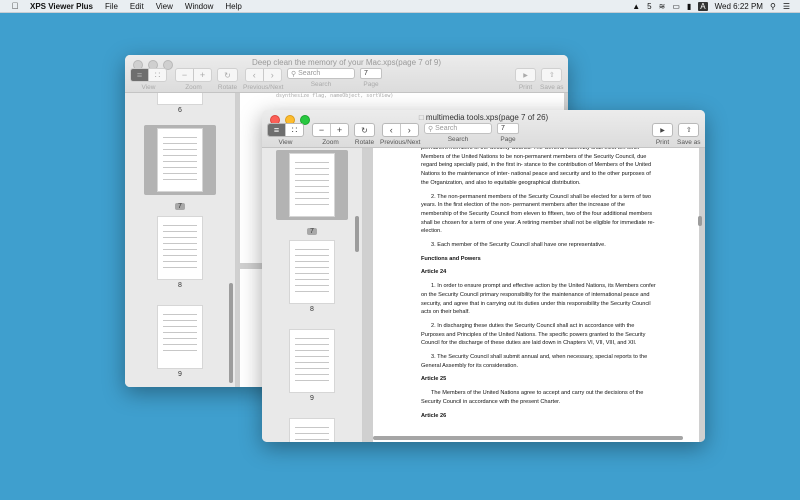 The height and width of the screenshot is (500, 800). Describe the element at coordinates (164, 6) in the screenshot. I see `menu-view: View` at that location.